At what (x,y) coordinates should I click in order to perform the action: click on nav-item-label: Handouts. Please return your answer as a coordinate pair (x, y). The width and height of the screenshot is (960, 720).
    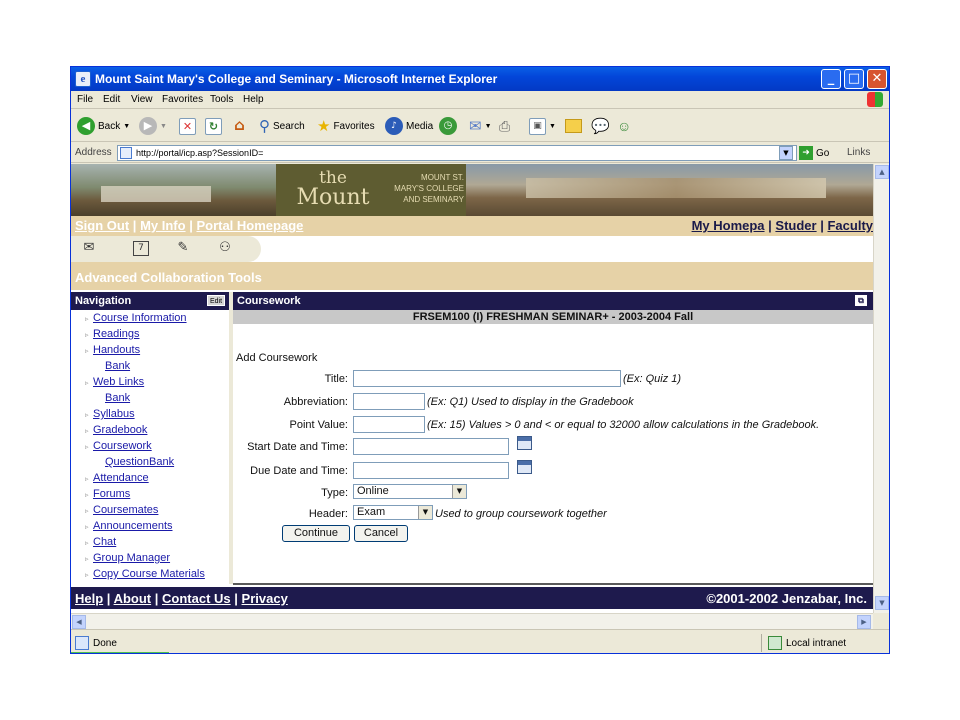
    Looking at the image, I should click on (117, 350).